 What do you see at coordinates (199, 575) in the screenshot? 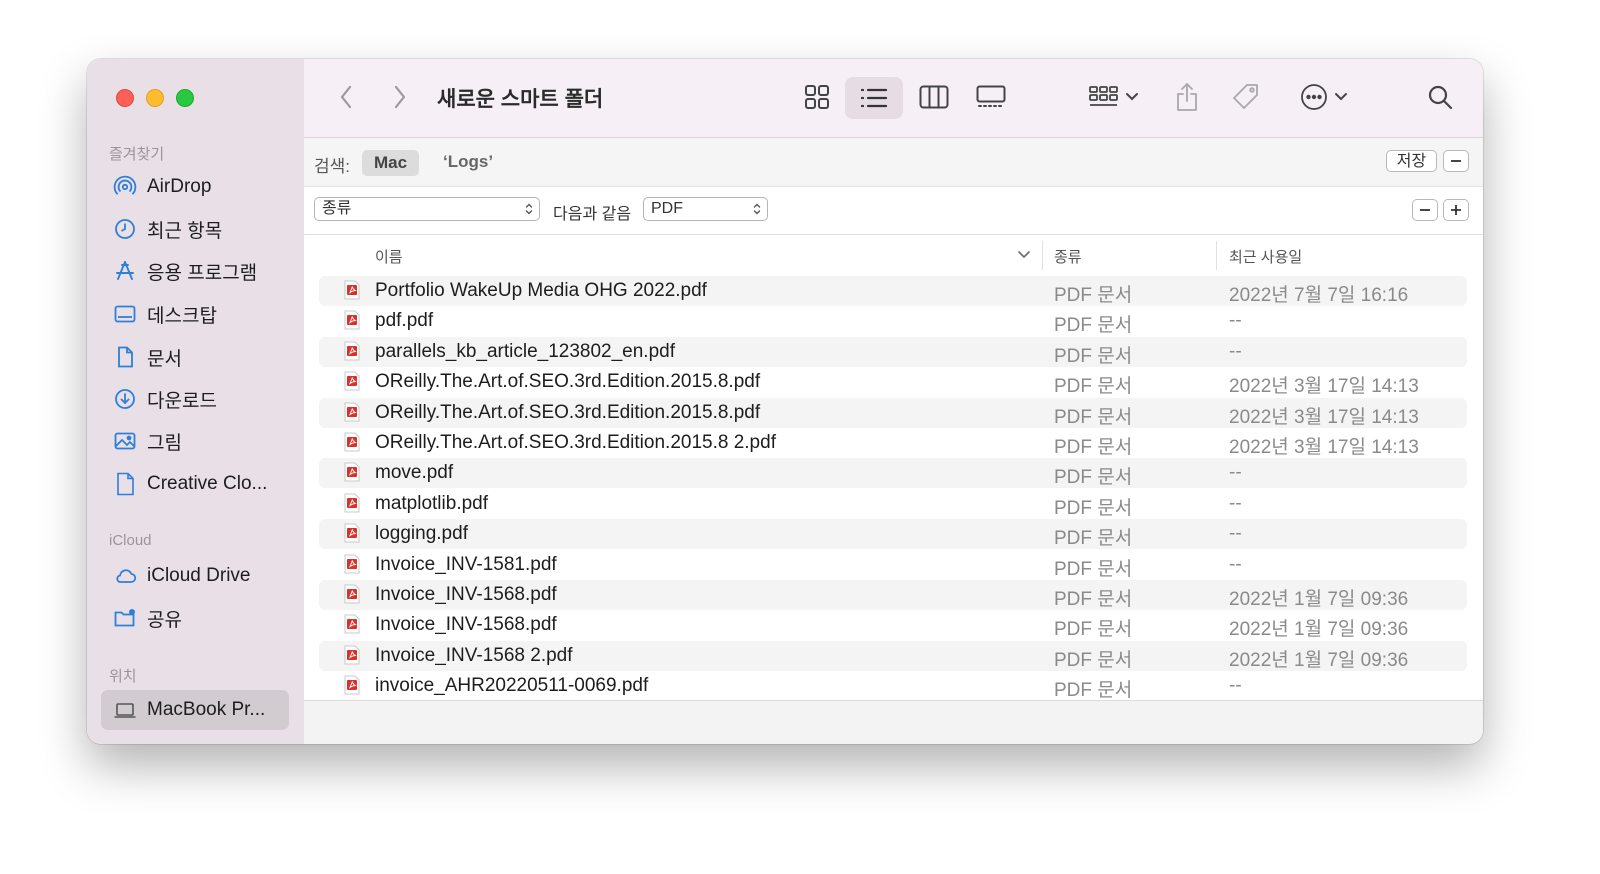
I see `sidebar-item-label: iCloud Drive` at bounding box center [199, 575].